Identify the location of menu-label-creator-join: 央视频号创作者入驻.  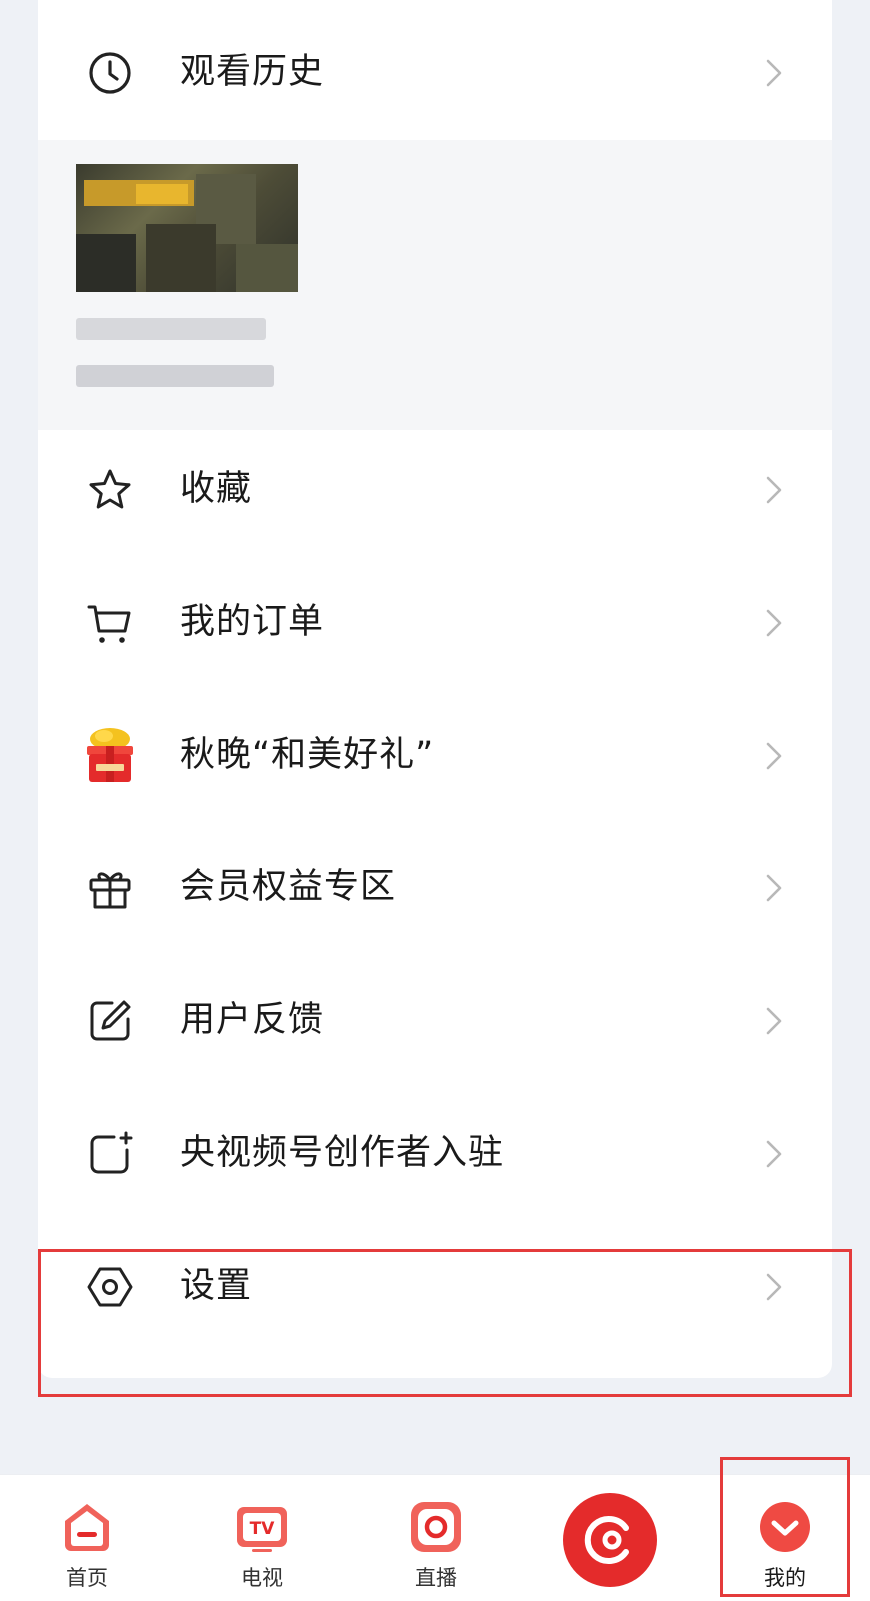
(342, 1153).